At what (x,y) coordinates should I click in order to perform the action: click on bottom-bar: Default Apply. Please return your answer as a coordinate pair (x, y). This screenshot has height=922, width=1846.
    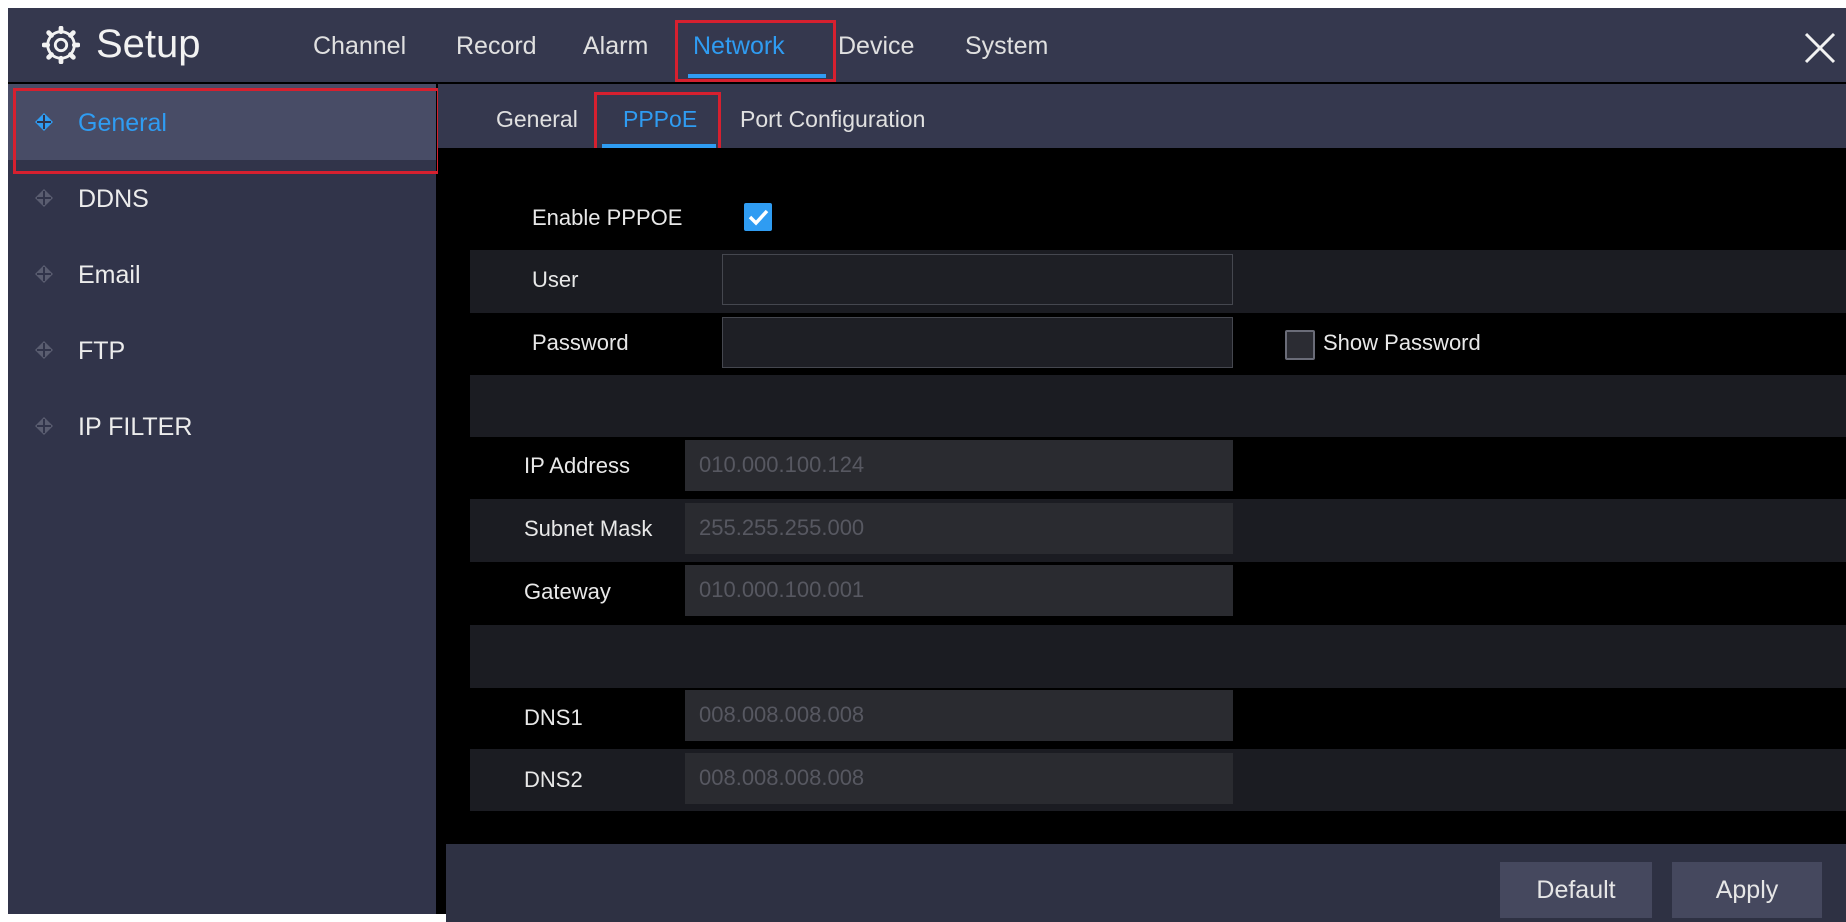
    Looking at the image, I should click on (1146, 883).